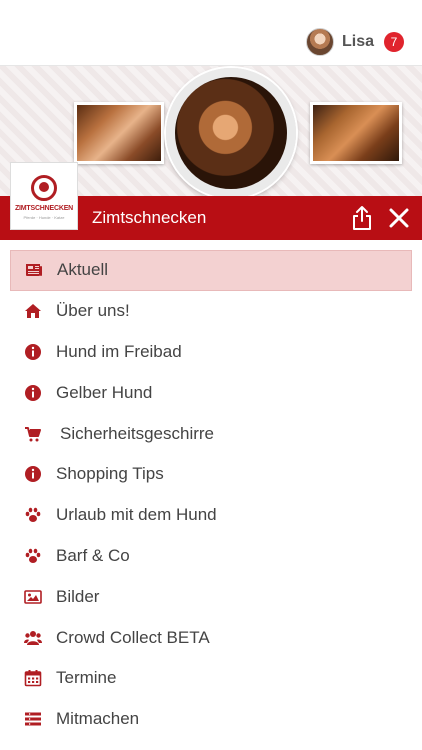 Image resolution: width=422 pixels, height=750 pixels. I want to click on menu-item-hund-im-freibad: Hund im Freibad, so click(211, 352).